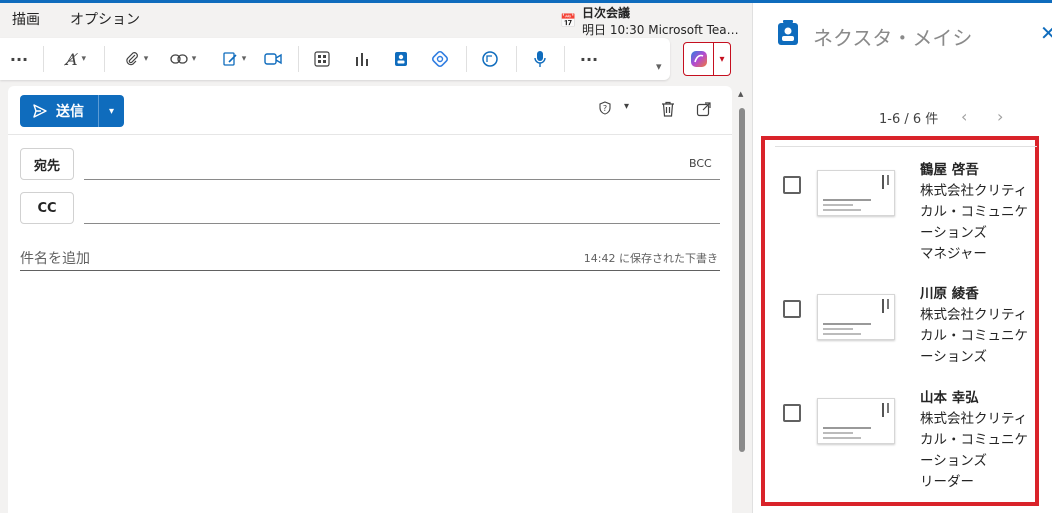  I want to click on attach-button: ▾, so click(136, 59).